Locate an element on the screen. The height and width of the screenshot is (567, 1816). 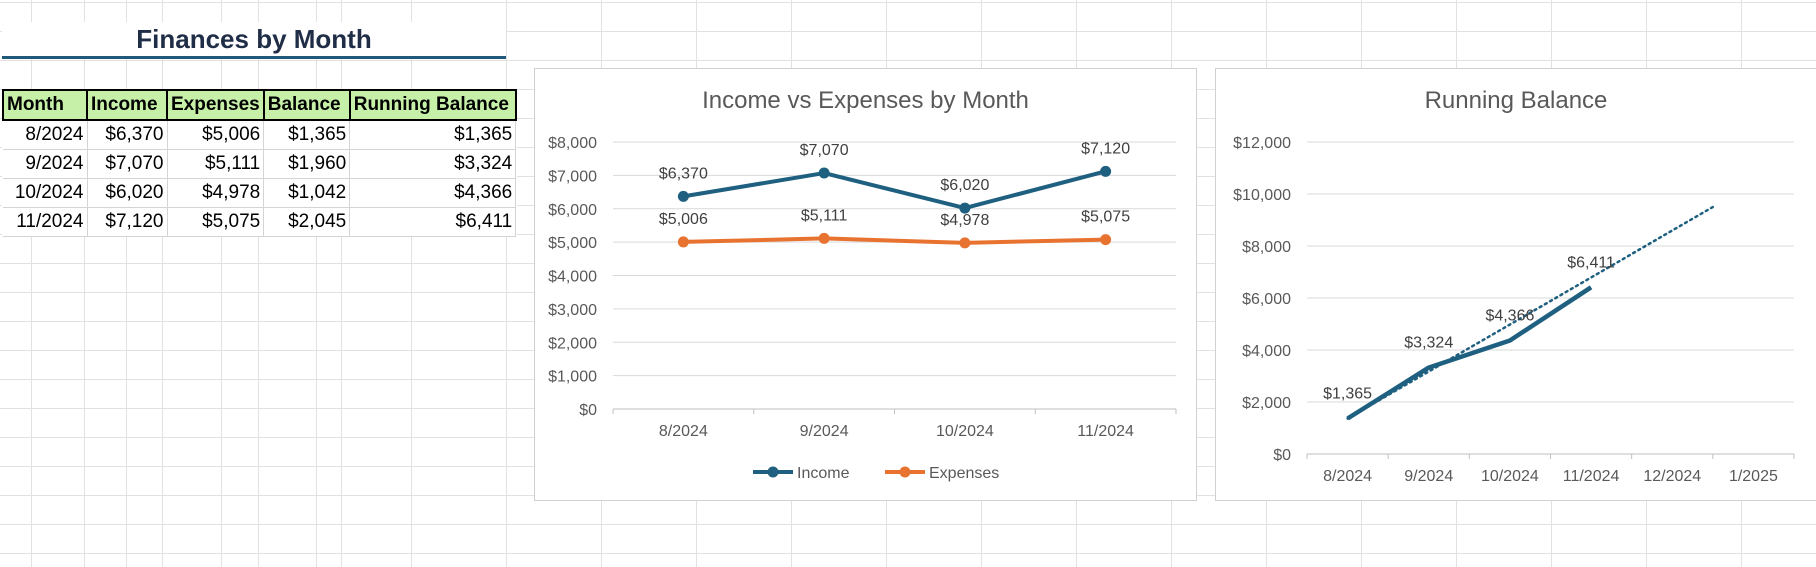
table-row: 9/2024 $7,070 $5,111 $1,960 $3,324 is located at coordinates (260, 164).